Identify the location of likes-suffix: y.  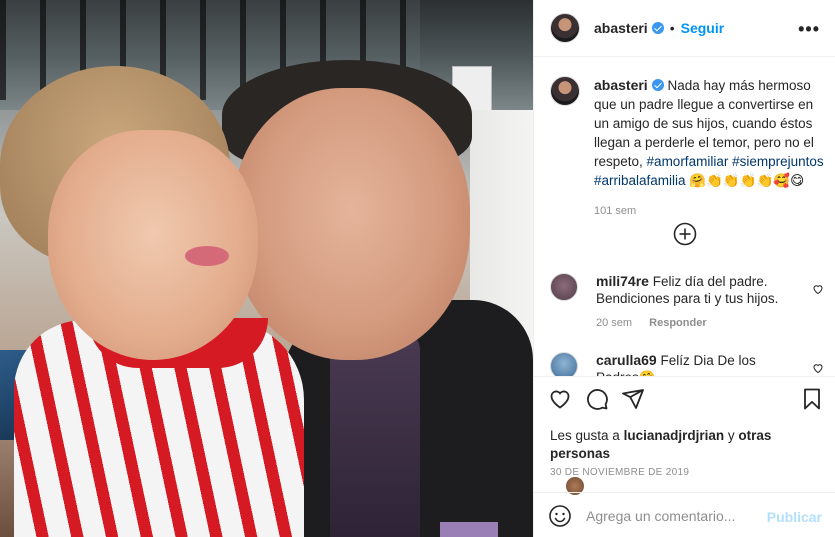
(731, 435).